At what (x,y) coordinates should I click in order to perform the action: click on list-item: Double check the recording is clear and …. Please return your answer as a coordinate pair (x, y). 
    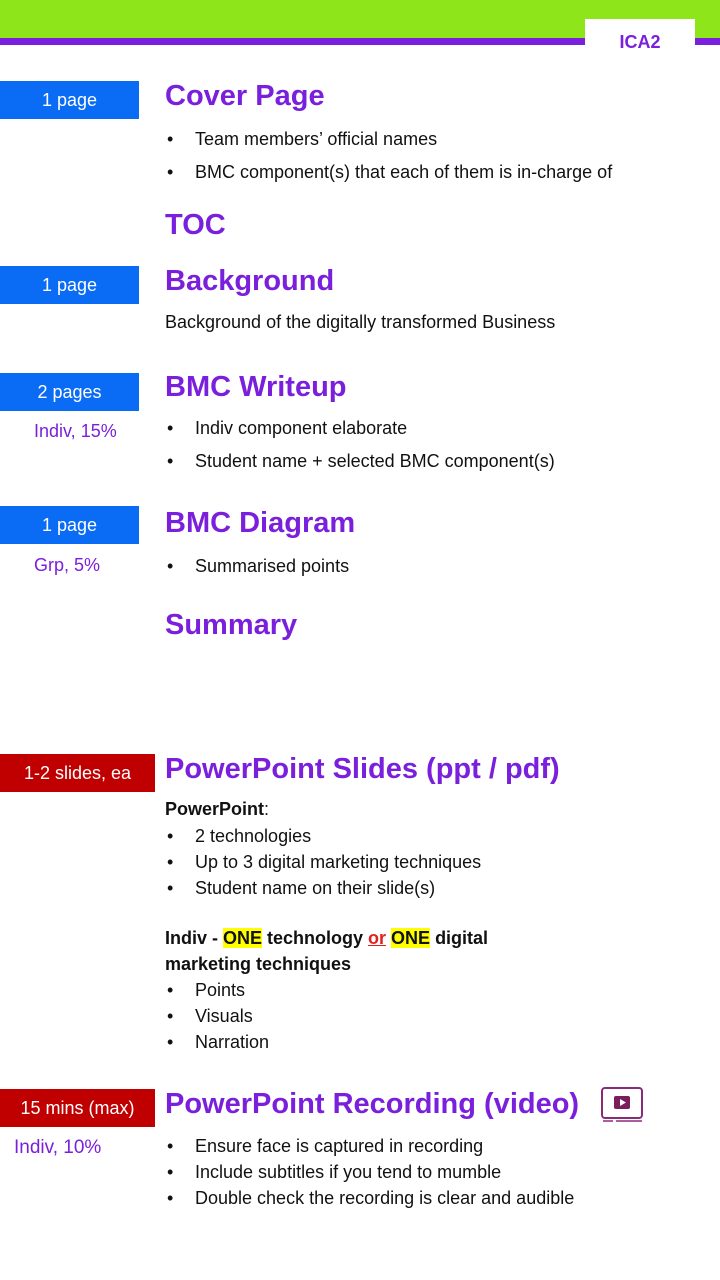
    Looking at the image, I should click on (369, 1200).